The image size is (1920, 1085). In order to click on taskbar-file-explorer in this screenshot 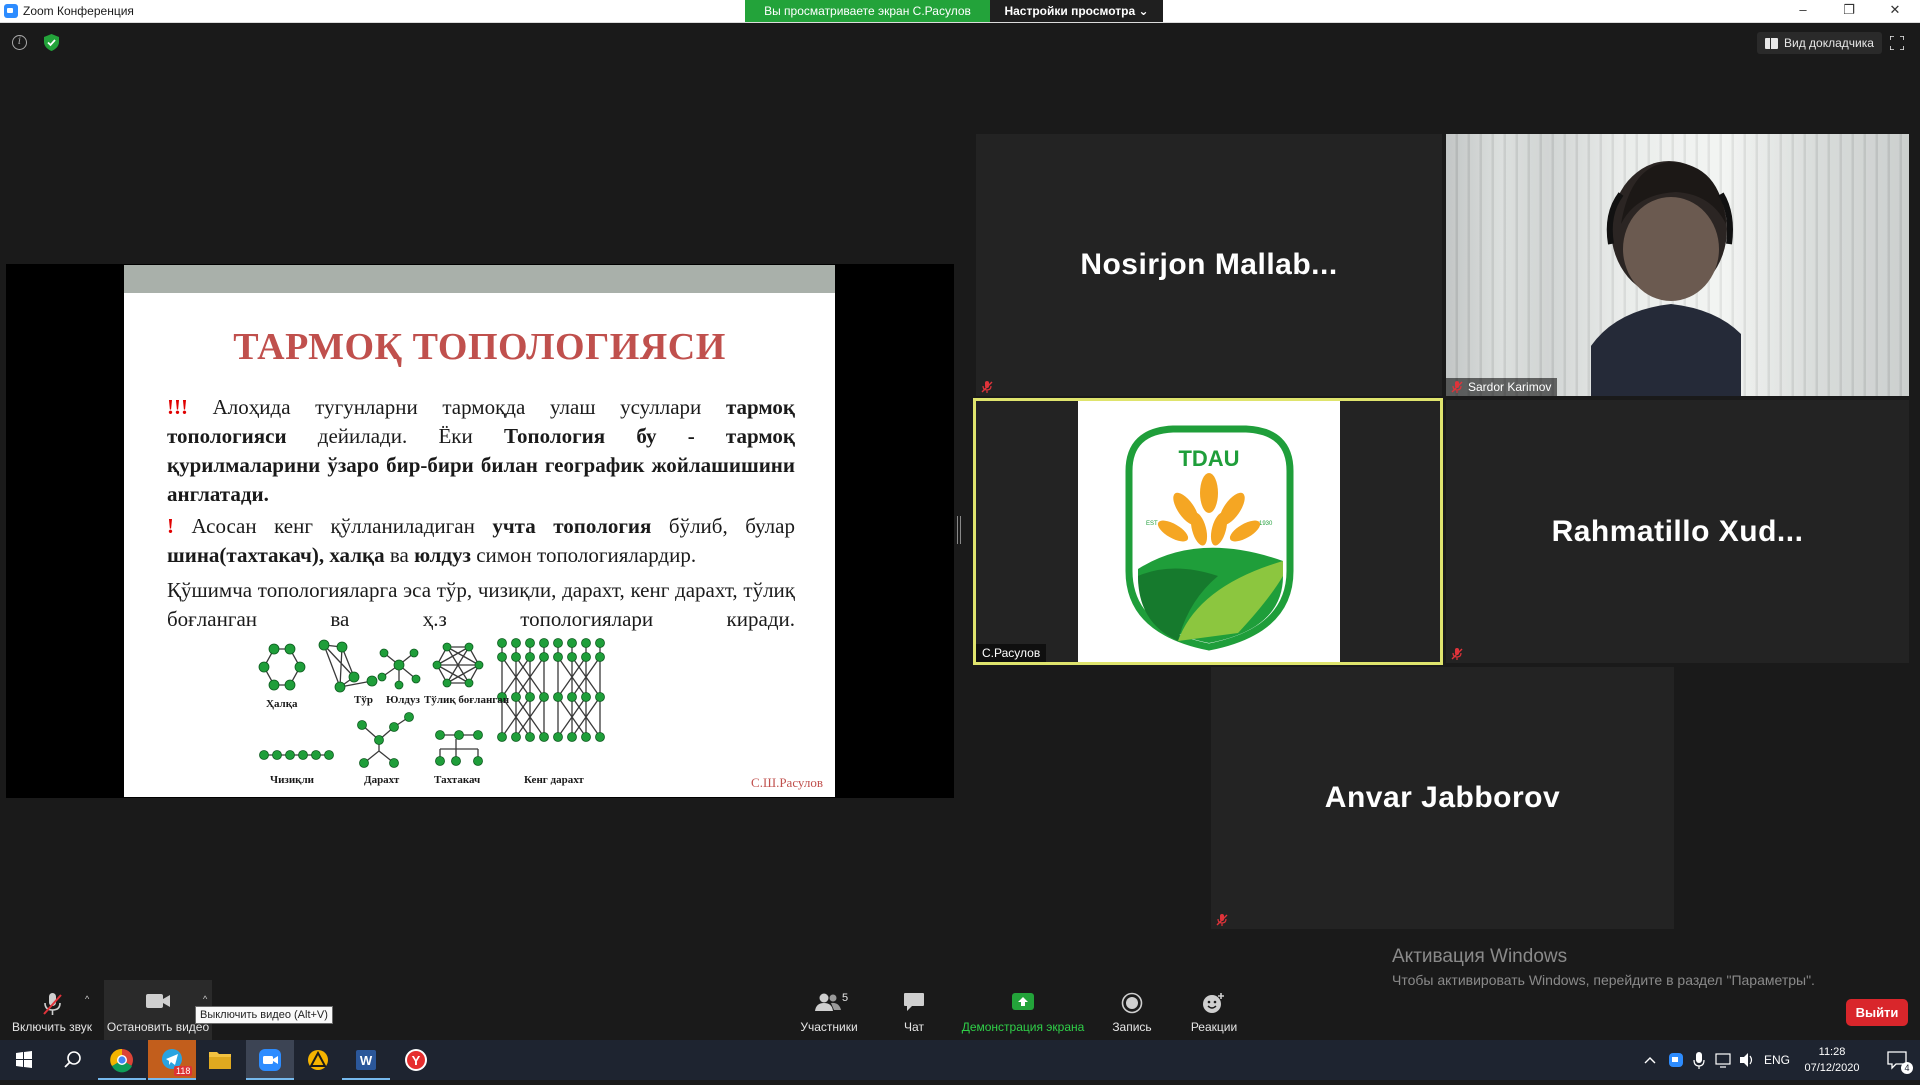, I will do `click(220, 1060)`.